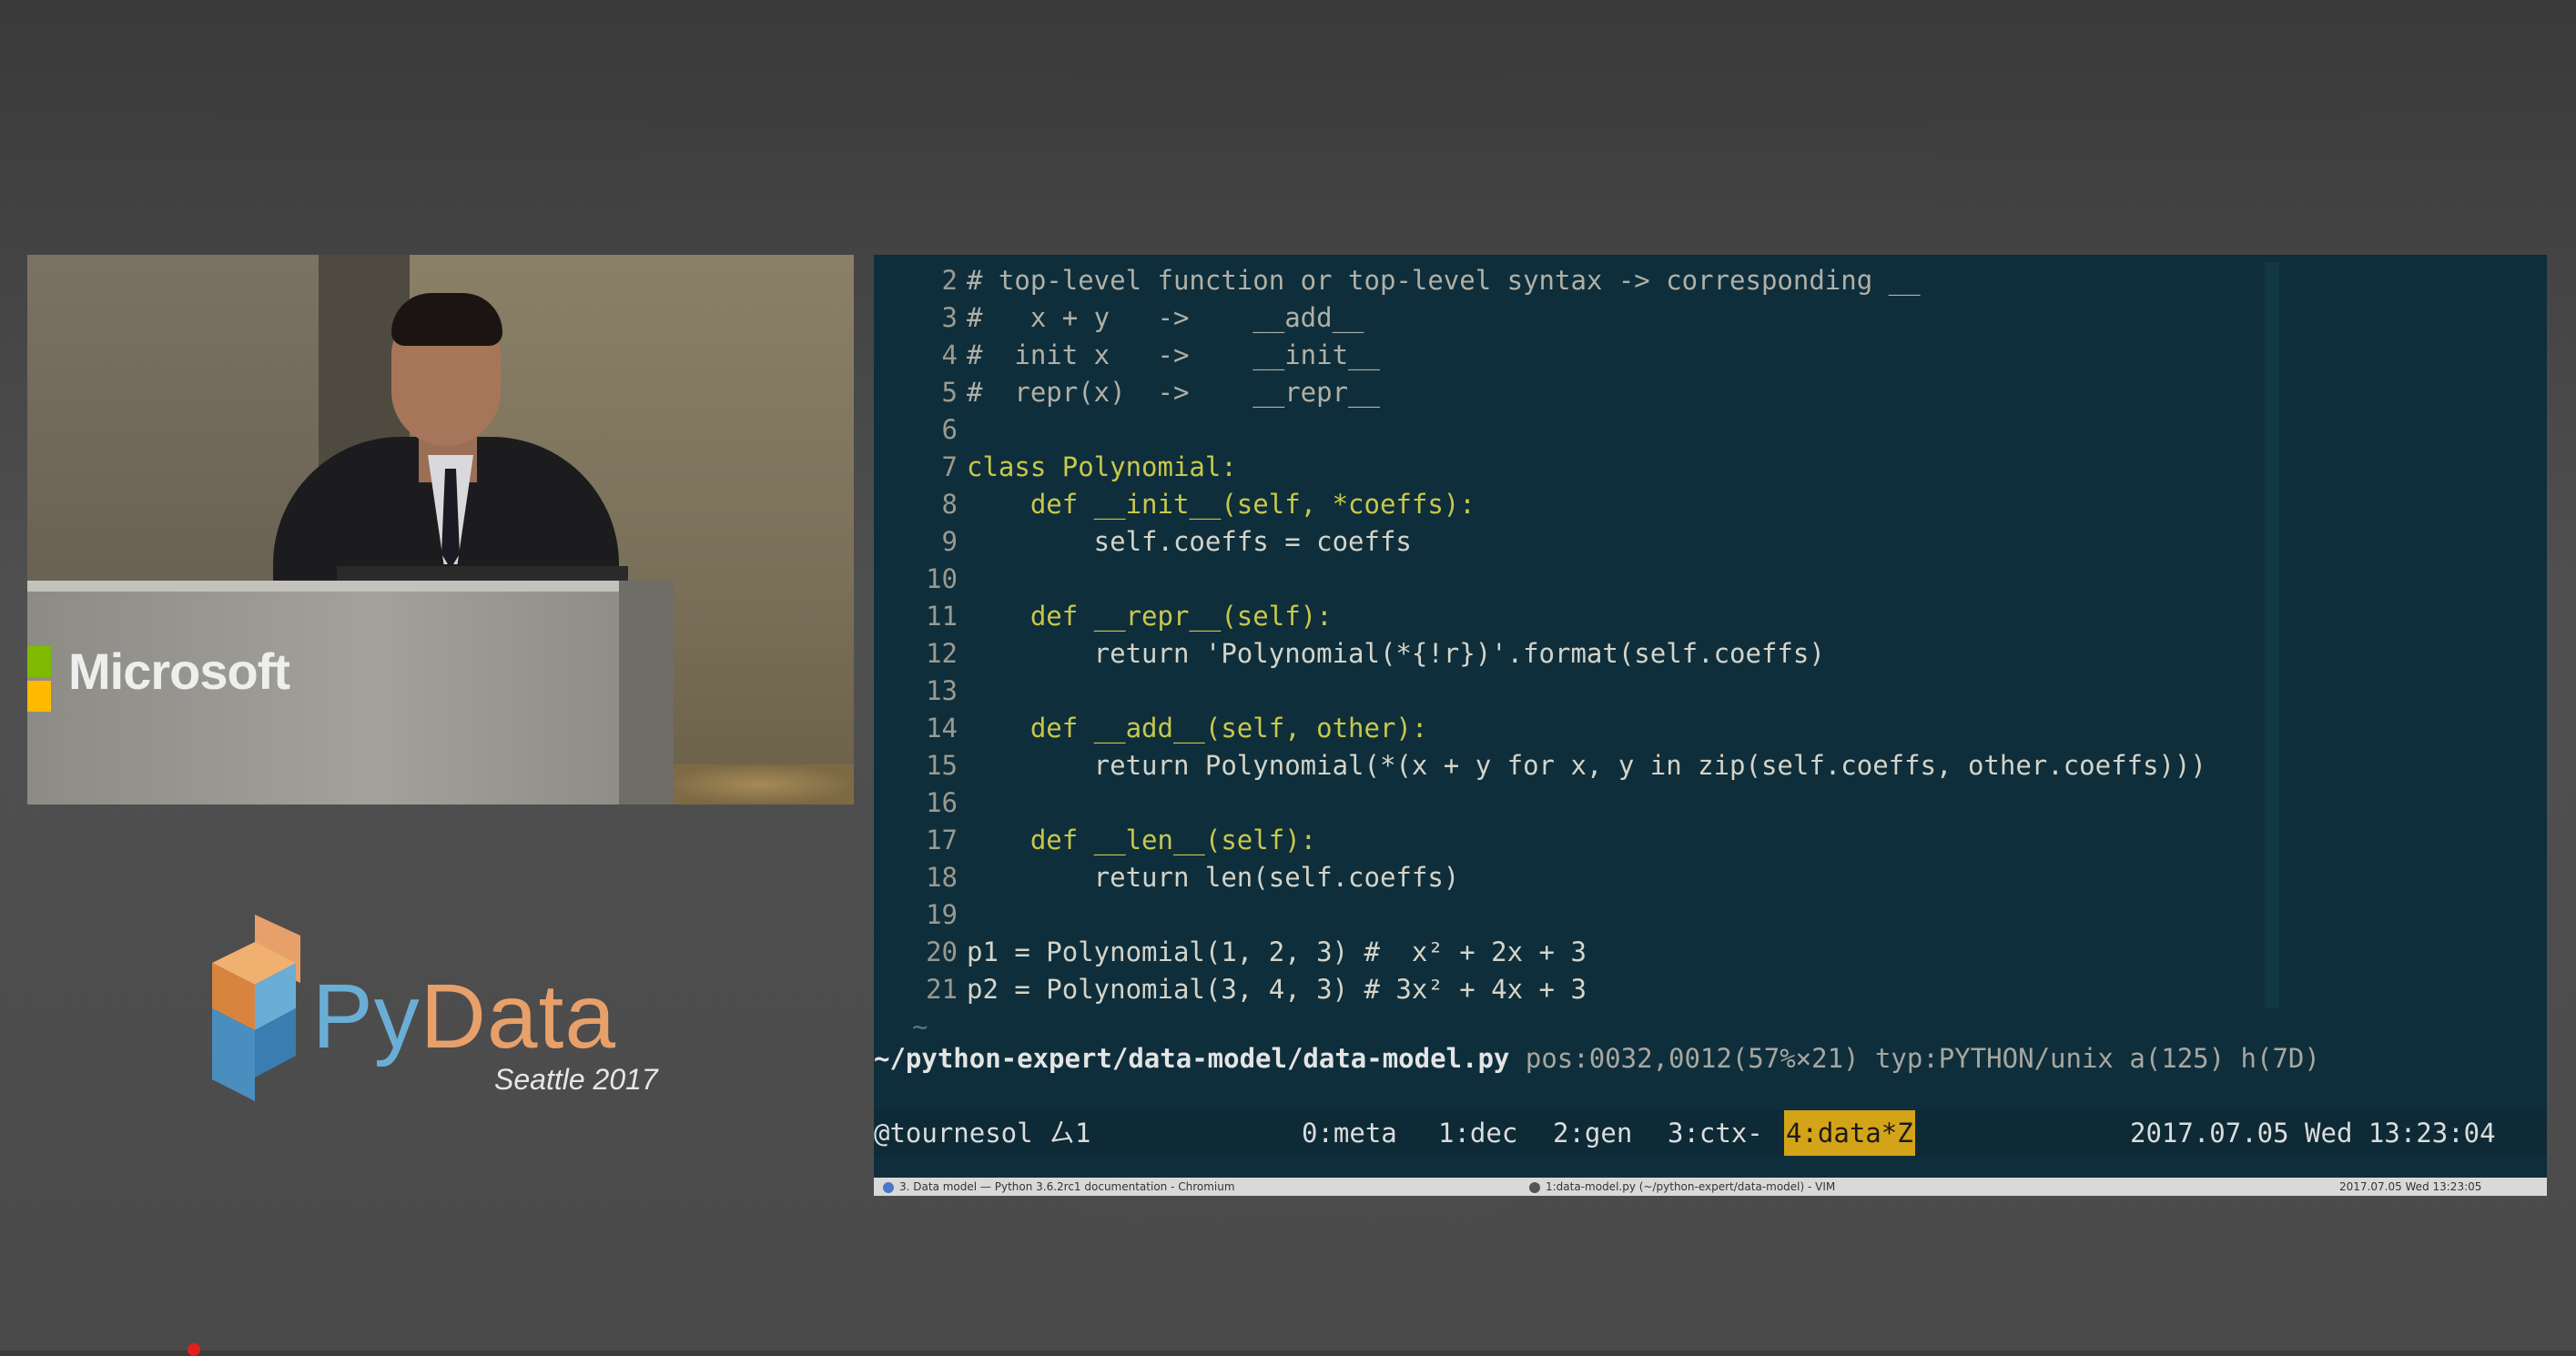 This screenshot has width=2576, height=1356. What do you see at coordinates (482, 573) in the screenshot?
I see `laptop` at bounding box center [482, 573].